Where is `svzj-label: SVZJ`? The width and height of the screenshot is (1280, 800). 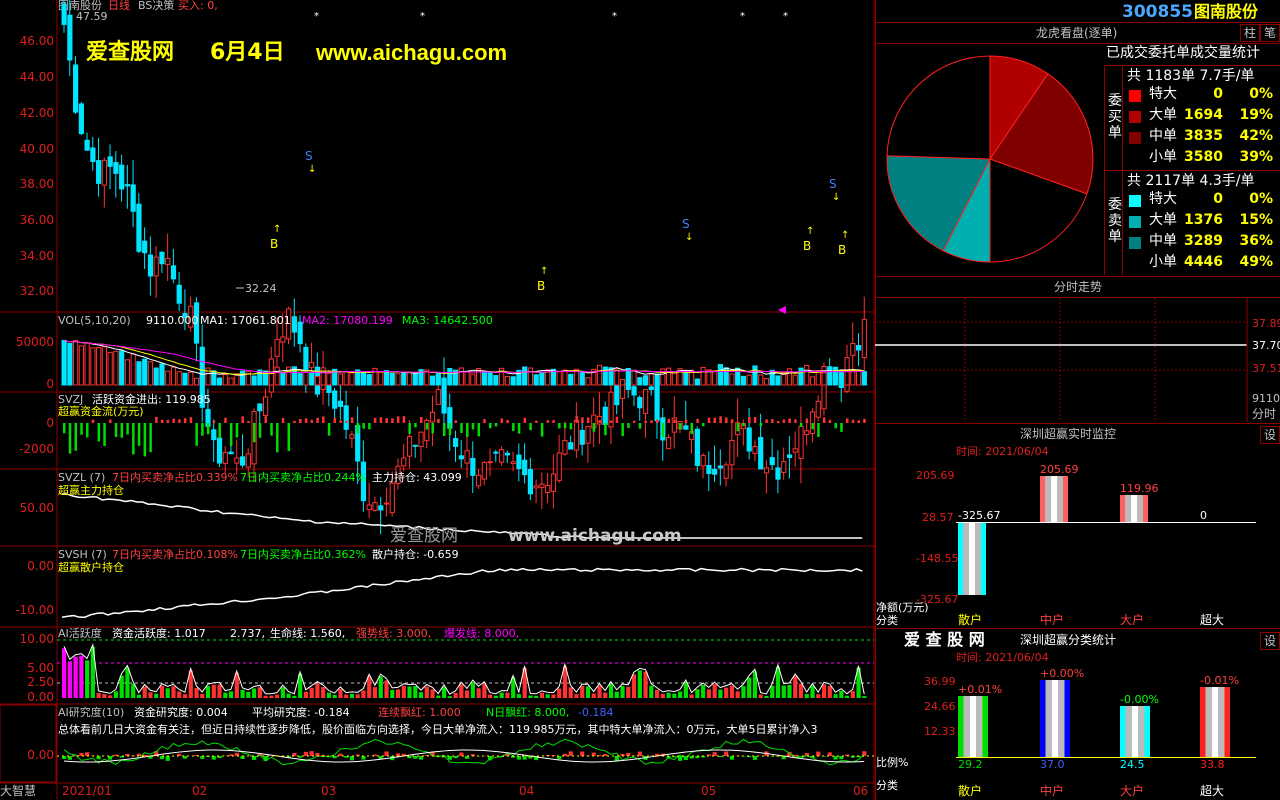
svzj-label: SVZJ is located at coordinates (71, 399).